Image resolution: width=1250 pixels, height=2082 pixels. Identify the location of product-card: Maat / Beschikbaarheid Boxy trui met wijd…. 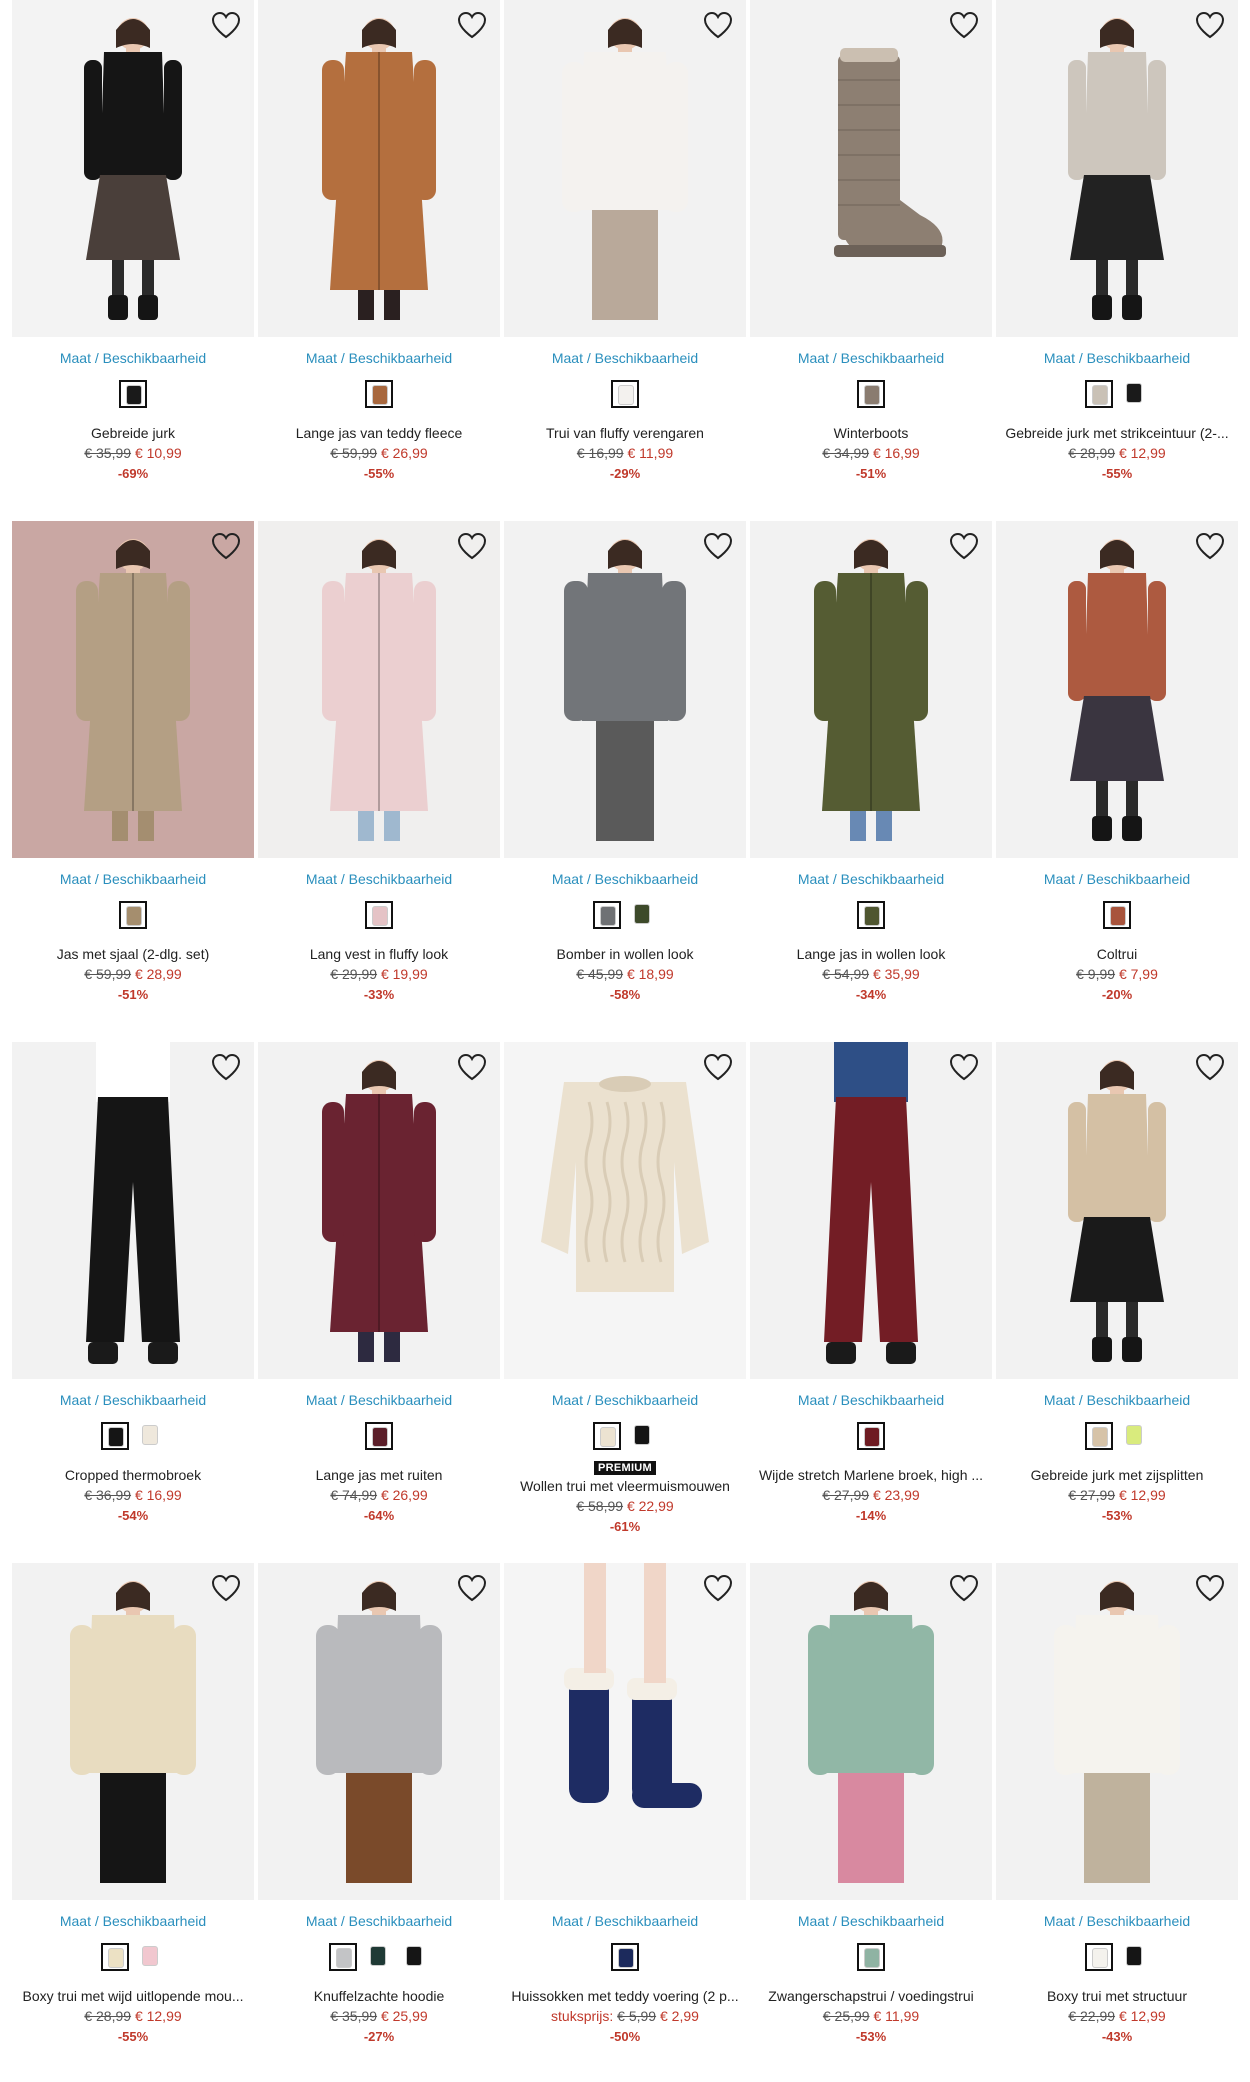
(133, 1813).